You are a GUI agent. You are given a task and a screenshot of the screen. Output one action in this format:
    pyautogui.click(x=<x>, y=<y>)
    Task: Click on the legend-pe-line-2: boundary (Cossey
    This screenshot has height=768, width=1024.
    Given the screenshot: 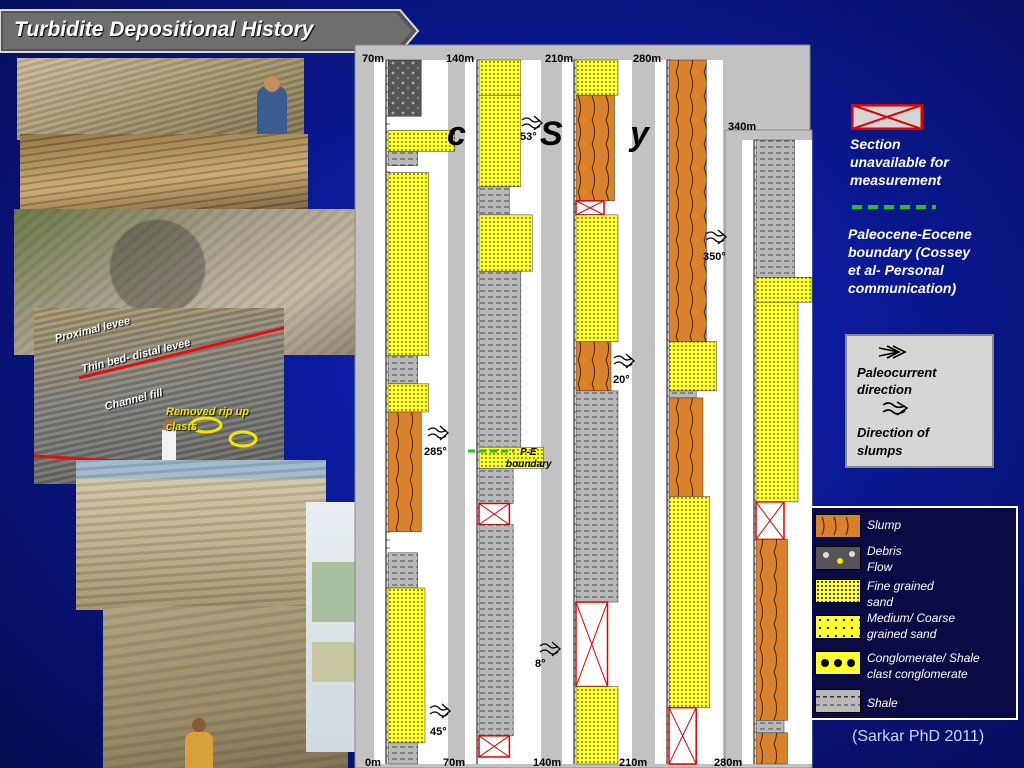 What is the action you would take?
    pyautogui.click(x=909, y=252)
    